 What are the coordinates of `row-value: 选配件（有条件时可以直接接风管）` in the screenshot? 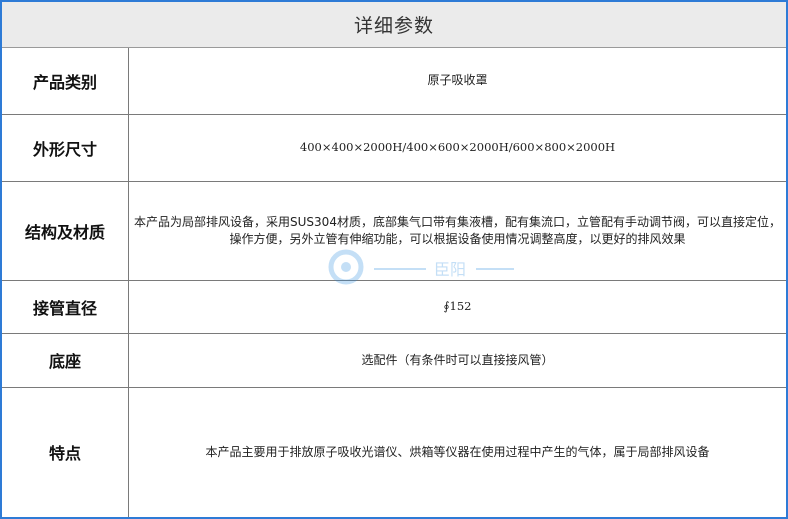 It's located at (457, 360).